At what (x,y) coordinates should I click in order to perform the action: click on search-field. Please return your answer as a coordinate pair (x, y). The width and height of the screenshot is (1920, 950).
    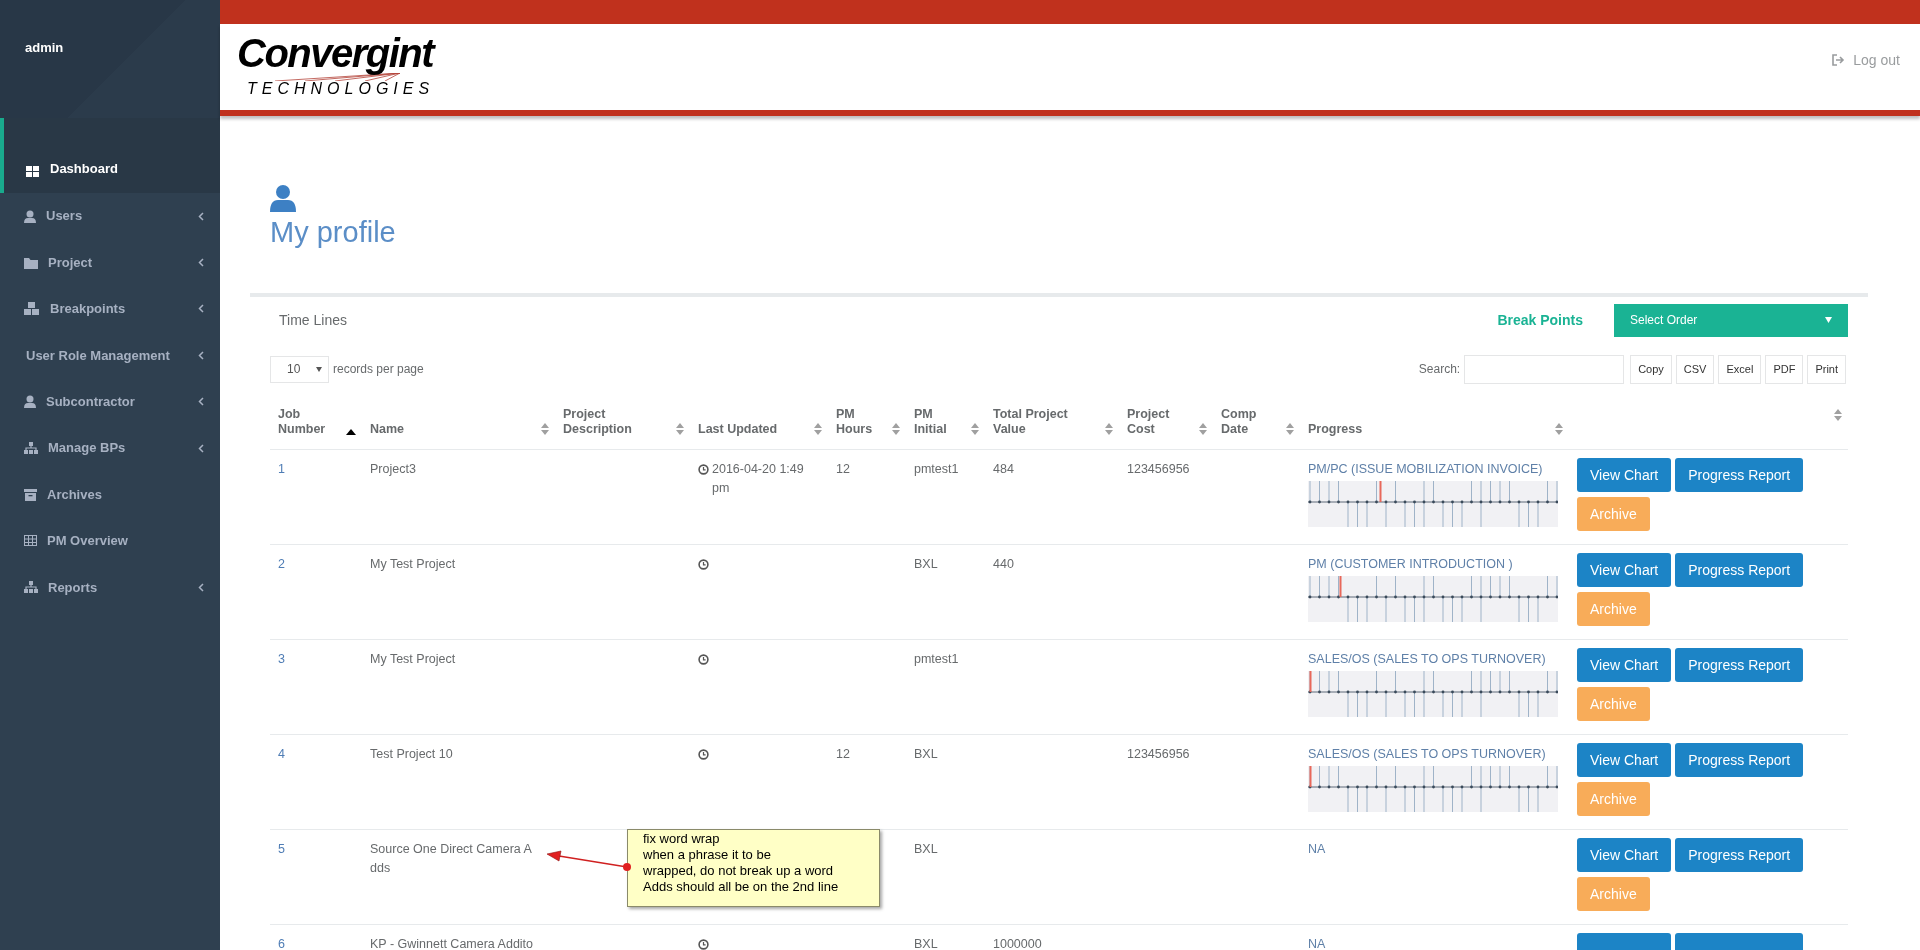
    Looking at the image, I should click on (1544, 369).